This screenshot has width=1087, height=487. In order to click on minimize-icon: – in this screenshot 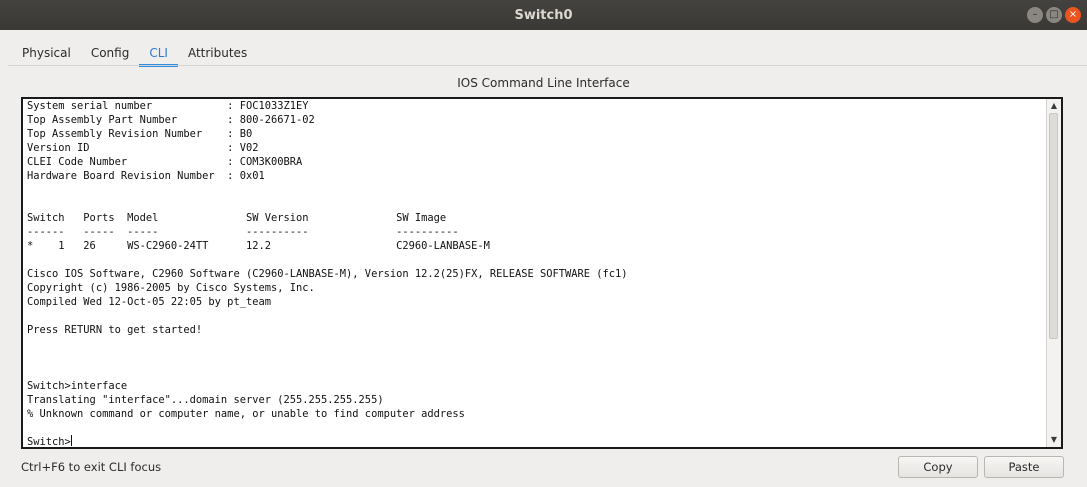, I will do `click(1035, 15)`.